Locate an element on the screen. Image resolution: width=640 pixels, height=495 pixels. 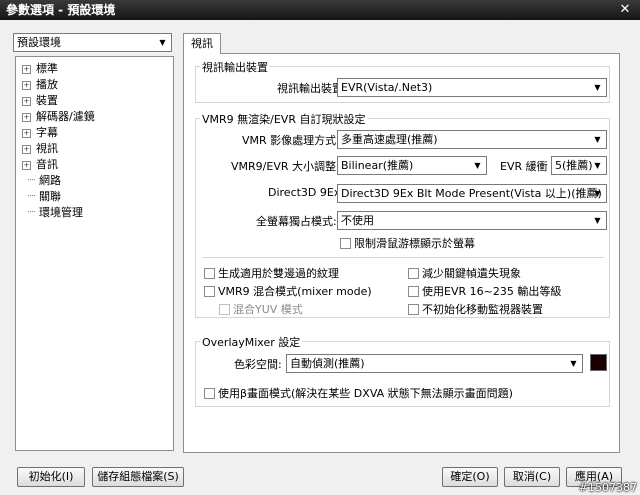
no-init-monitor-checkbox: 不初始化移動監視器裝置 is located at coordinates (475, 309).